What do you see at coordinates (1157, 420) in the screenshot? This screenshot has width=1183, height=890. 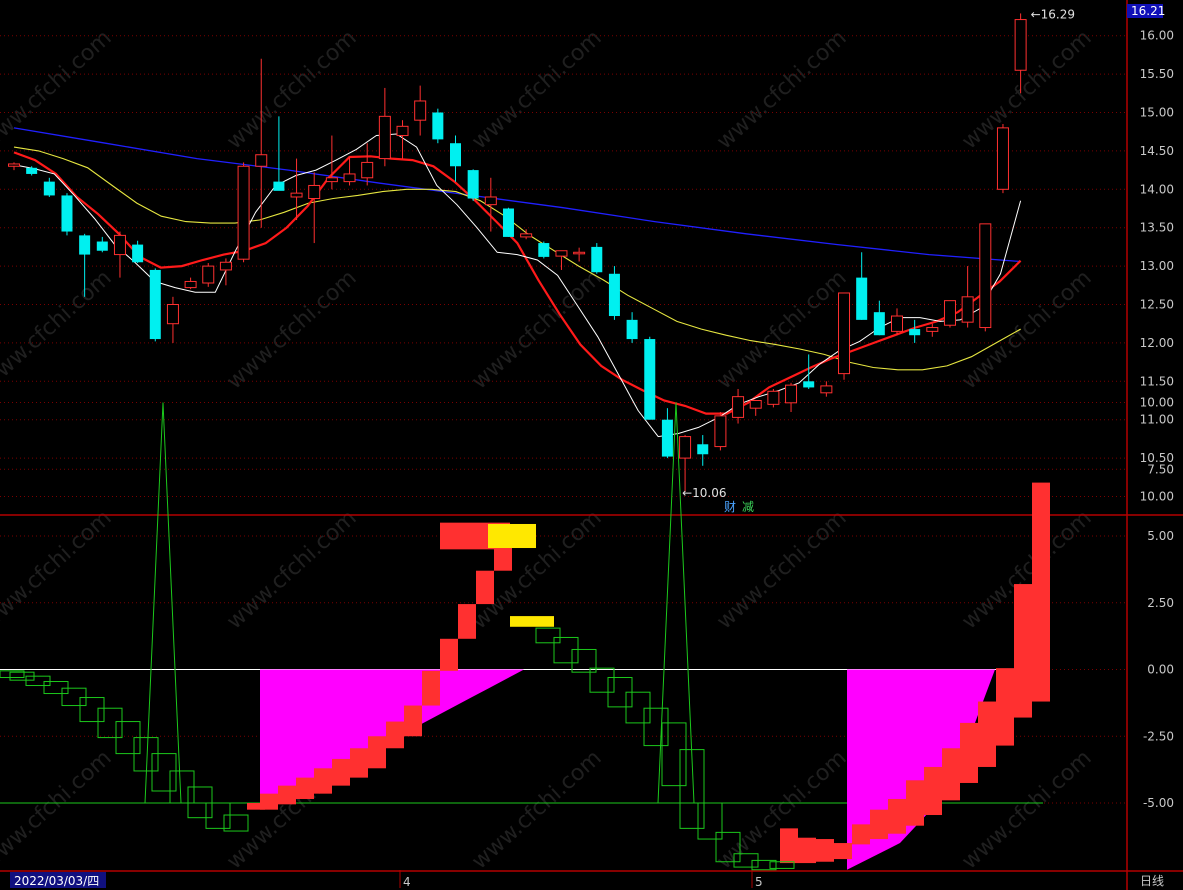 I see `price-tick-label: 11.00` at bounding box center [1157, 420].